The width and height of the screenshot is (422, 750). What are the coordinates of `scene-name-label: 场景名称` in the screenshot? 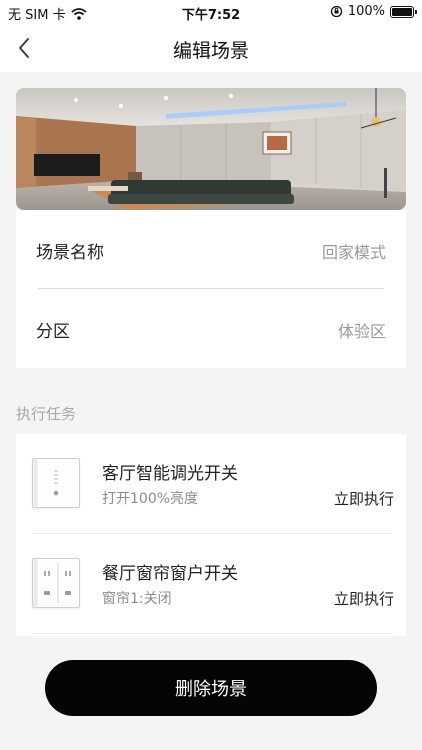 It's located at (70, 253).